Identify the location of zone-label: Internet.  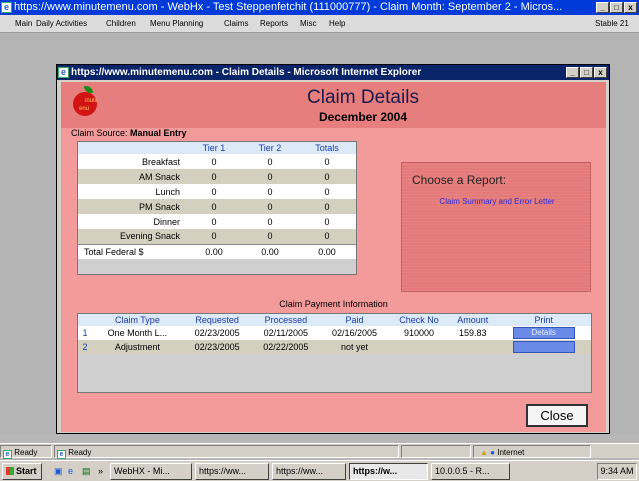
(511, 452).